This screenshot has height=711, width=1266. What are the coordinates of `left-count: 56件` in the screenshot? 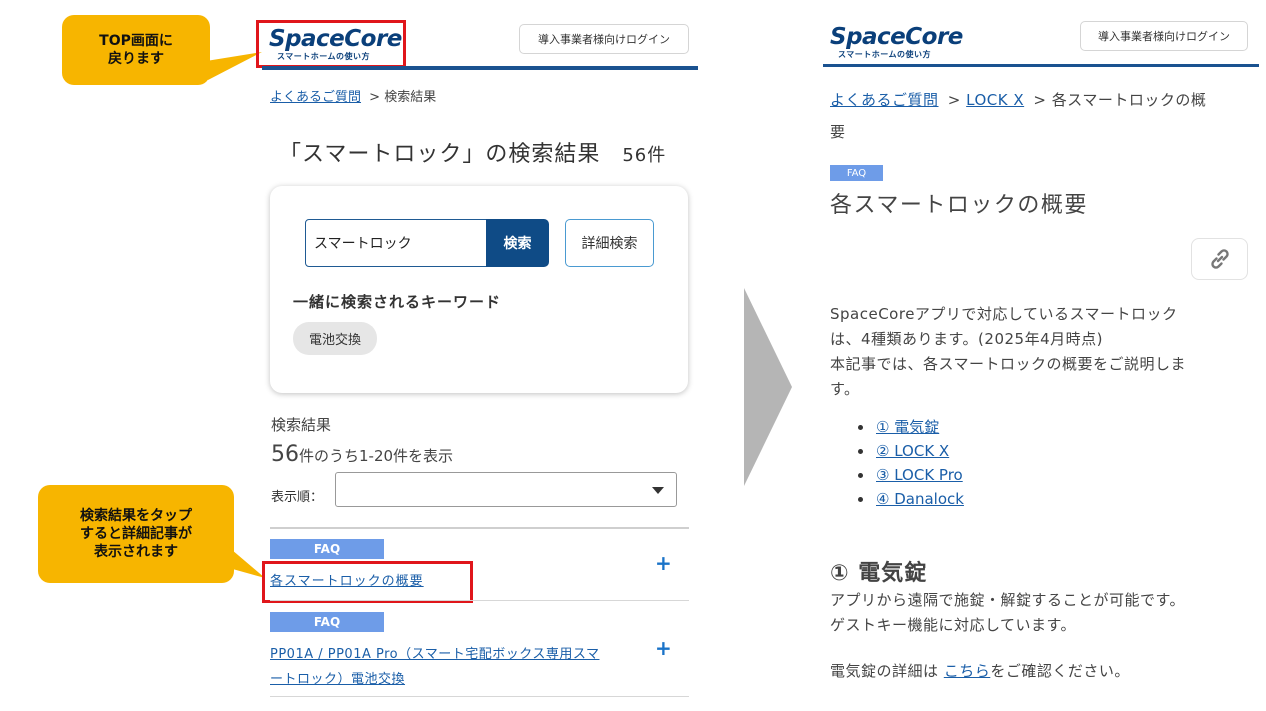 It's located at (644, 155).